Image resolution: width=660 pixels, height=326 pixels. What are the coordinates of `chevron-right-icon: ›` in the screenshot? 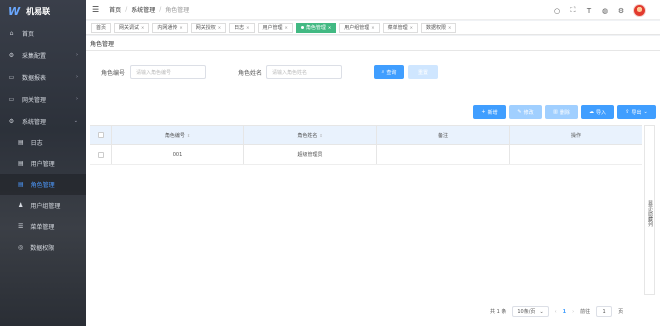 It's located at (77, 99).